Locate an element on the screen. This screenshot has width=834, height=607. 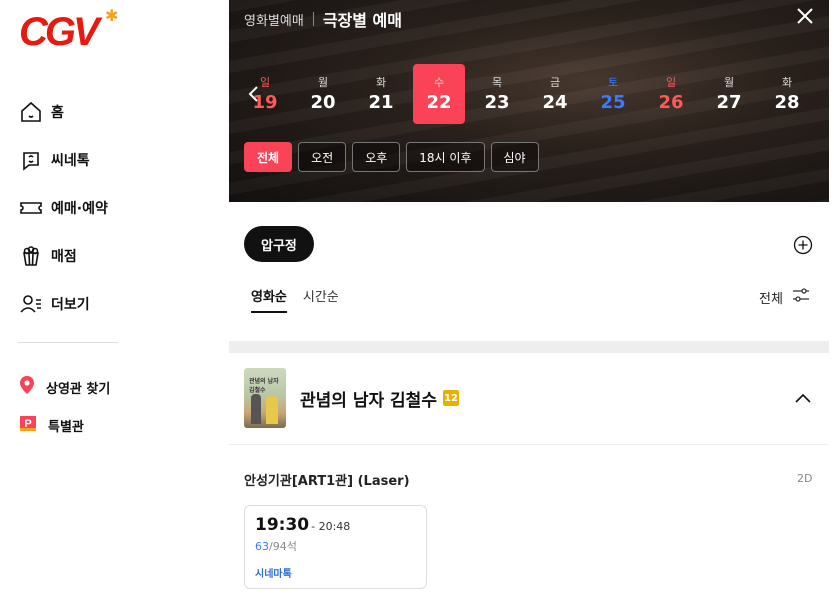
popcorn-icon is located at coordinates (31, 256).